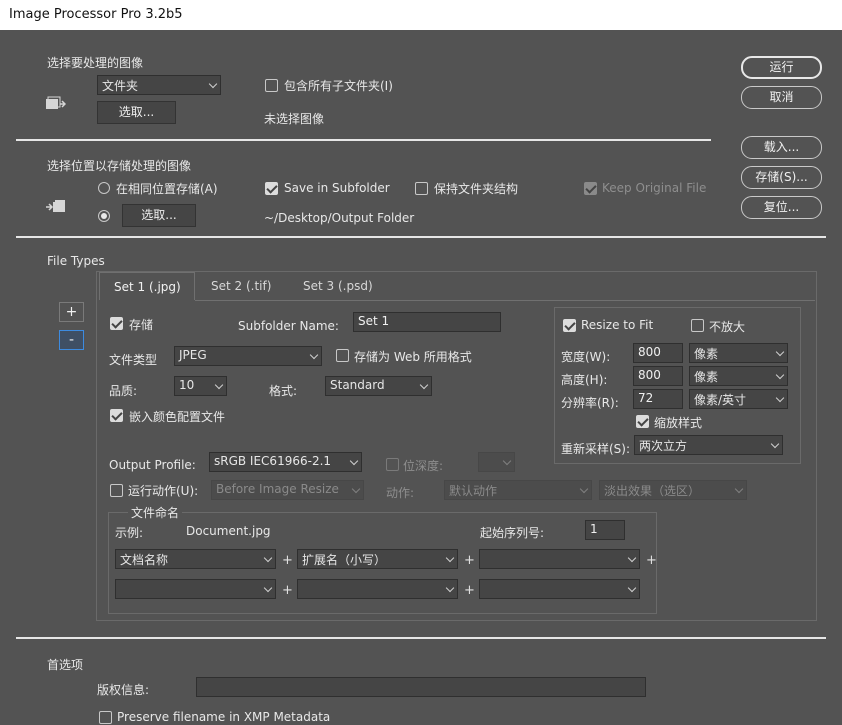 The width and height of the screenshot is (842, 725). I want to click on save-set-label: 存储, so click(141, 325).